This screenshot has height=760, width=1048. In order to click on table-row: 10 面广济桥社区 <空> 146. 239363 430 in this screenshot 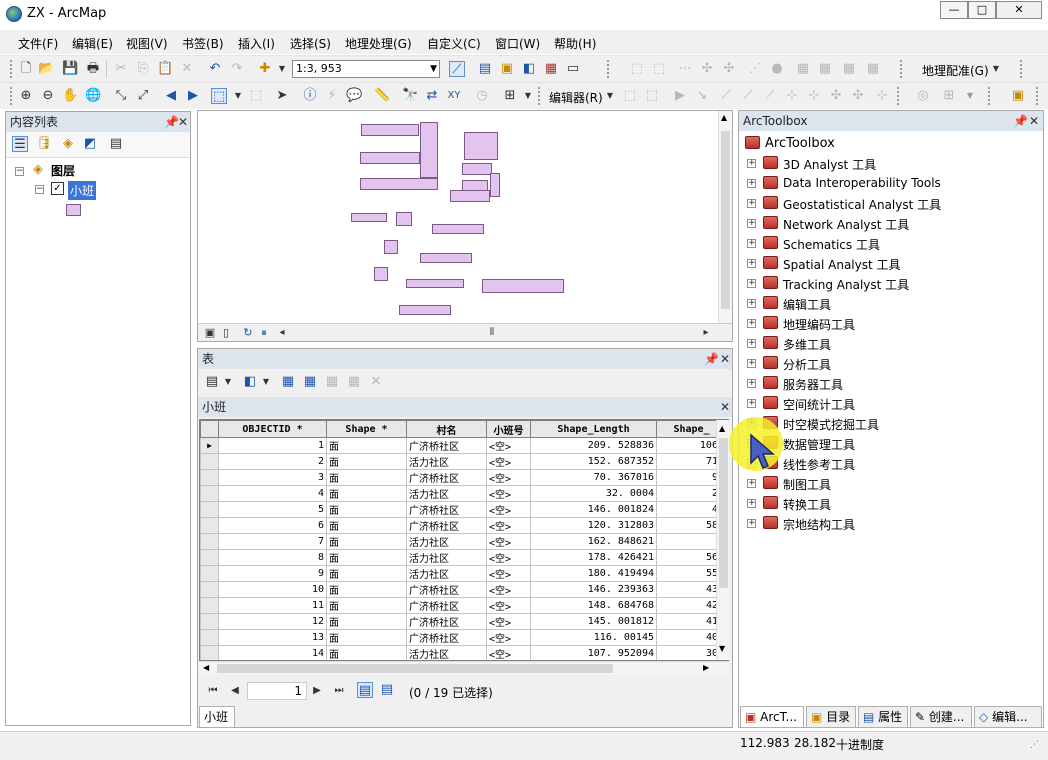, I will do `click(463, 589)`.